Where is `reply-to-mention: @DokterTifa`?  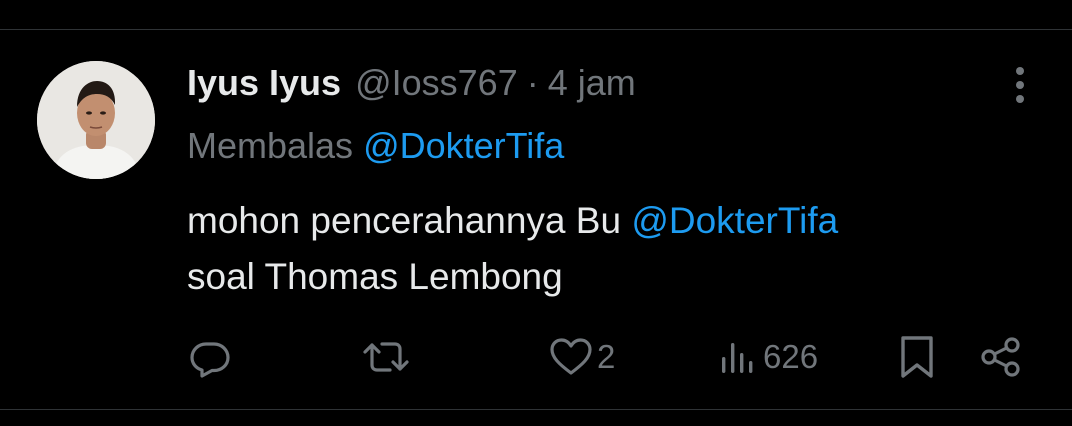
reply-to-mention: @DokterTifa is located at coordinates (463, 145).